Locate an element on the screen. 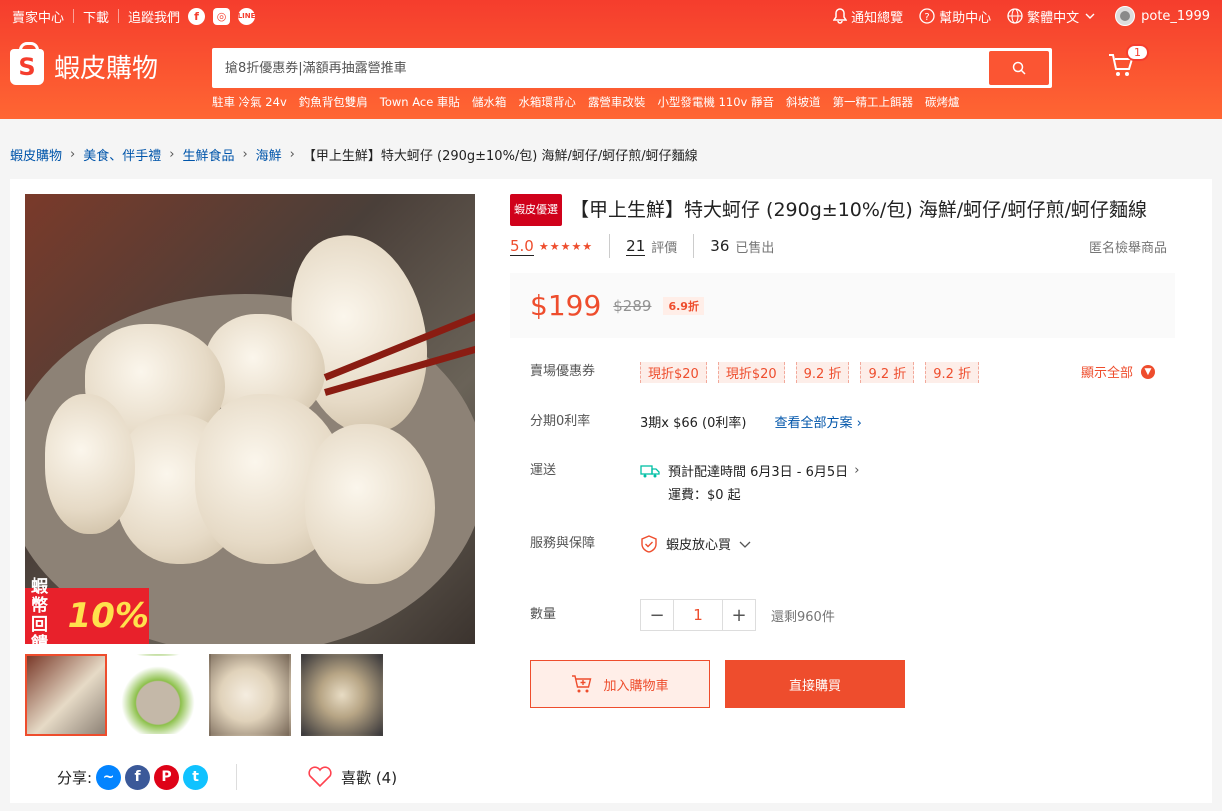 The height and width of the screenshot is (811, 1222). product-title-text: 【甲上生鮮】特大蚵仔 (290g±10%/包) 海鮮/蚵仔/蚵仔煎/蚵仔麵線 is located at coordinates (858, 210).